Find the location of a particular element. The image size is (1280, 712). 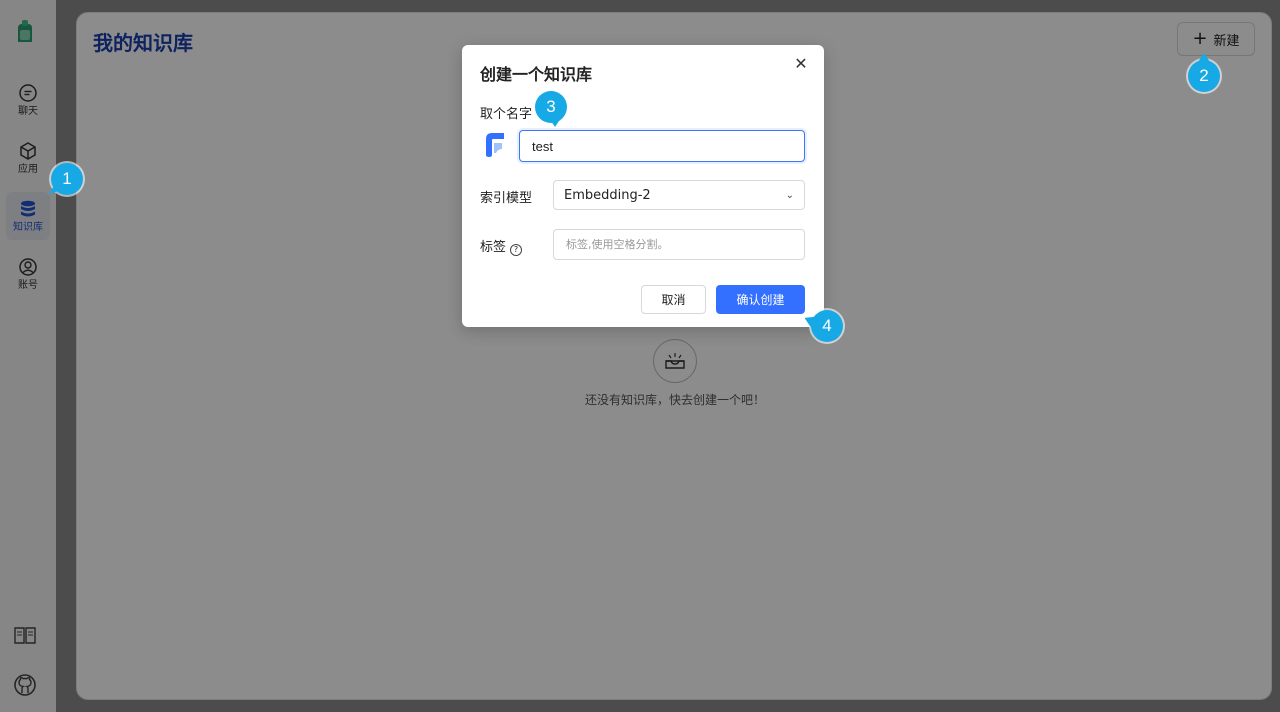

modal-title: 创建一个知识库 is located at coordinates (536, 74).